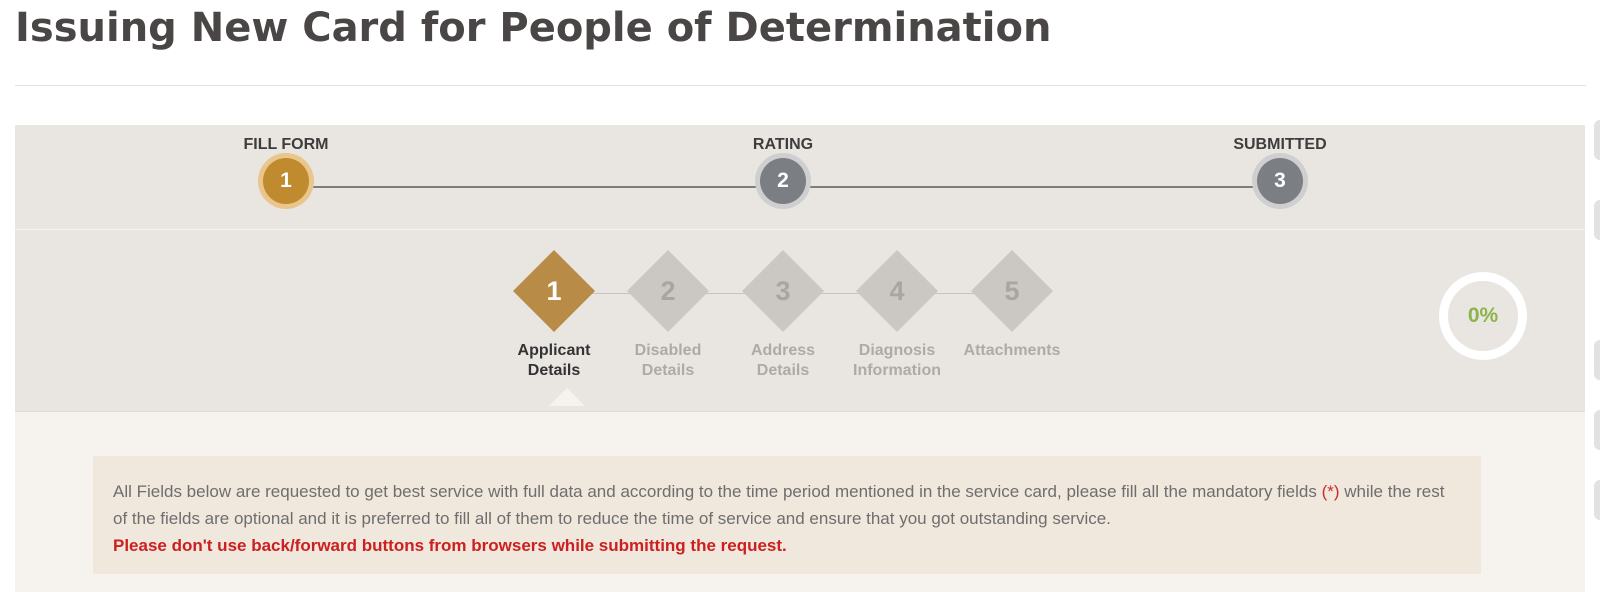  Describe the element at coordinates (554, 361) in the screenshot. I see `sub-step-label-applicant: Applicant Details` at that location.